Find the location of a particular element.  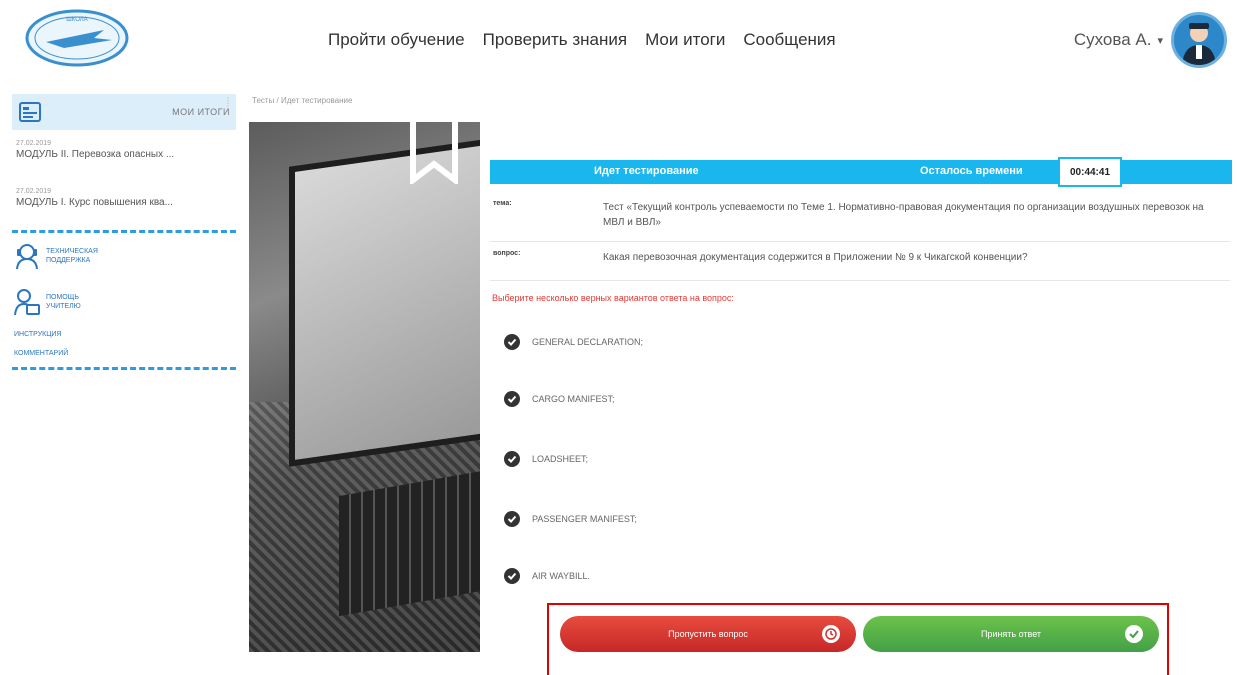

theme-key: тема: is located at coordinates (502, 203).